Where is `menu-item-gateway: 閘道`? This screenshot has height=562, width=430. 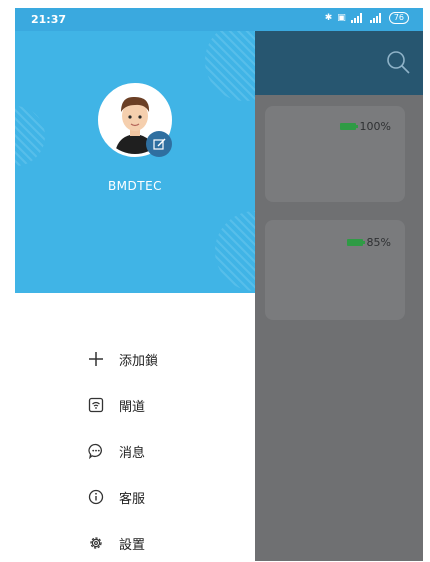 menu-item-gateway: 閘道 is located at coordinates (135, 405).